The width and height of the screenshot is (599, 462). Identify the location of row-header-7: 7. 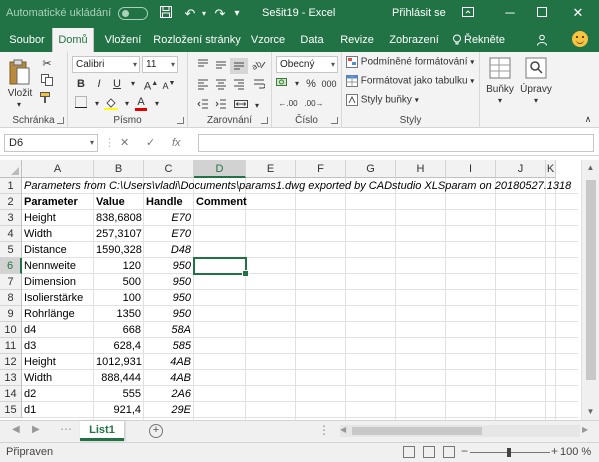
(11, 282).